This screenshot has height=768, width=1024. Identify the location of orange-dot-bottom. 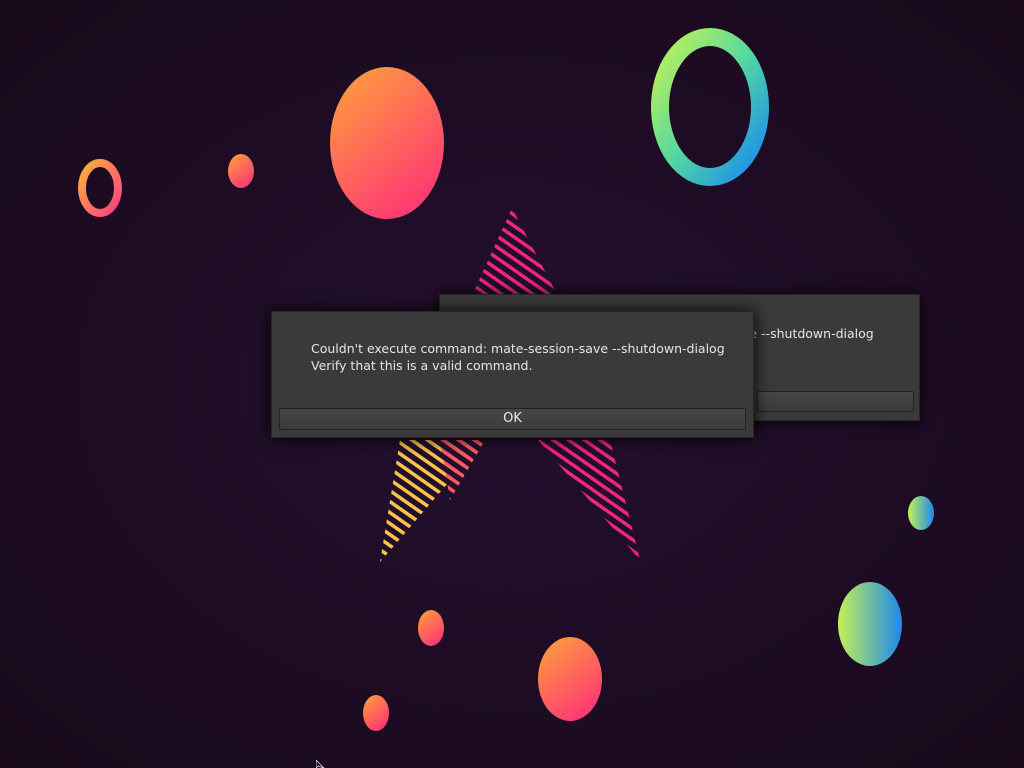
(376, 713).